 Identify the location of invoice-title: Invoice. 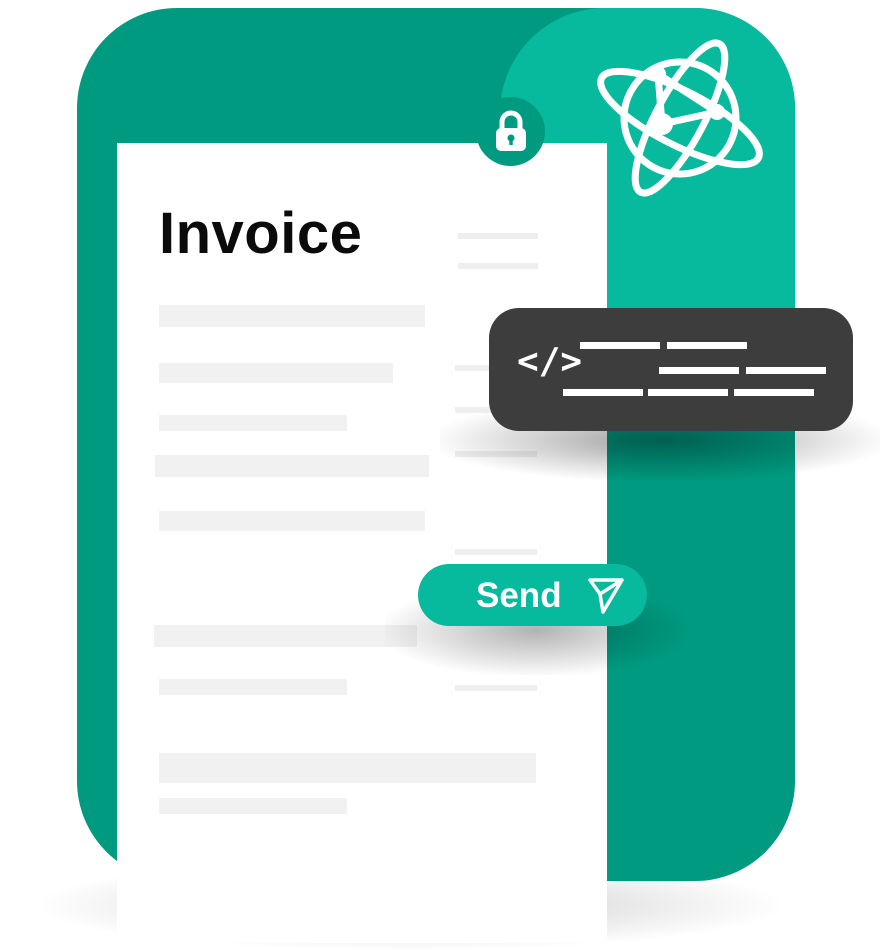
(261, 233).